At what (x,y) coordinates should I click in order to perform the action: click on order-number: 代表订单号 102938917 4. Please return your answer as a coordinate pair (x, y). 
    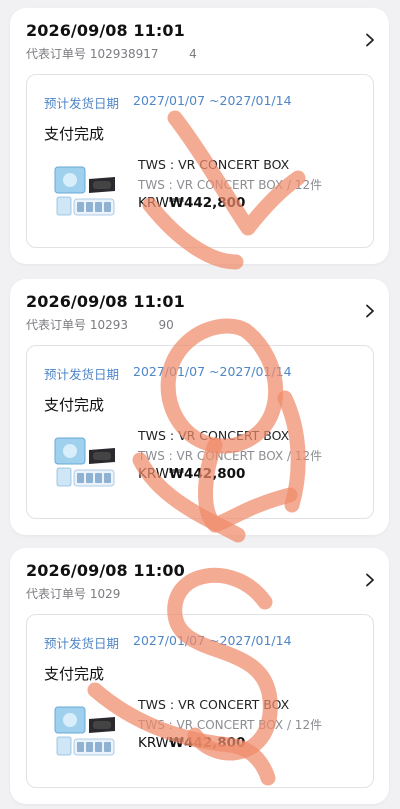
    Looking at the image, I should click on (111, 53).